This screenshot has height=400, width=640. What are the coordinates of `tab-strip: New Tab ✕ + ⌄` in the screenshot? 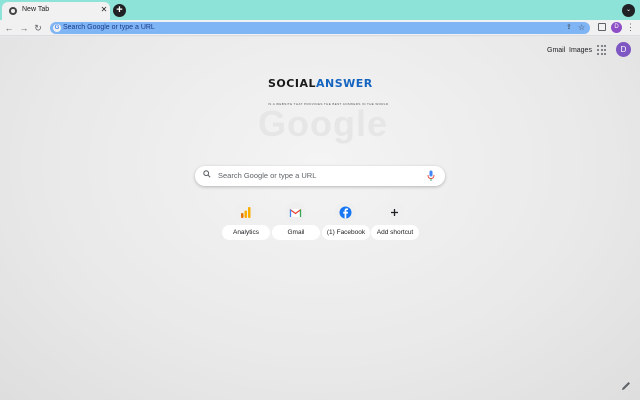 It's located at (320, 10).